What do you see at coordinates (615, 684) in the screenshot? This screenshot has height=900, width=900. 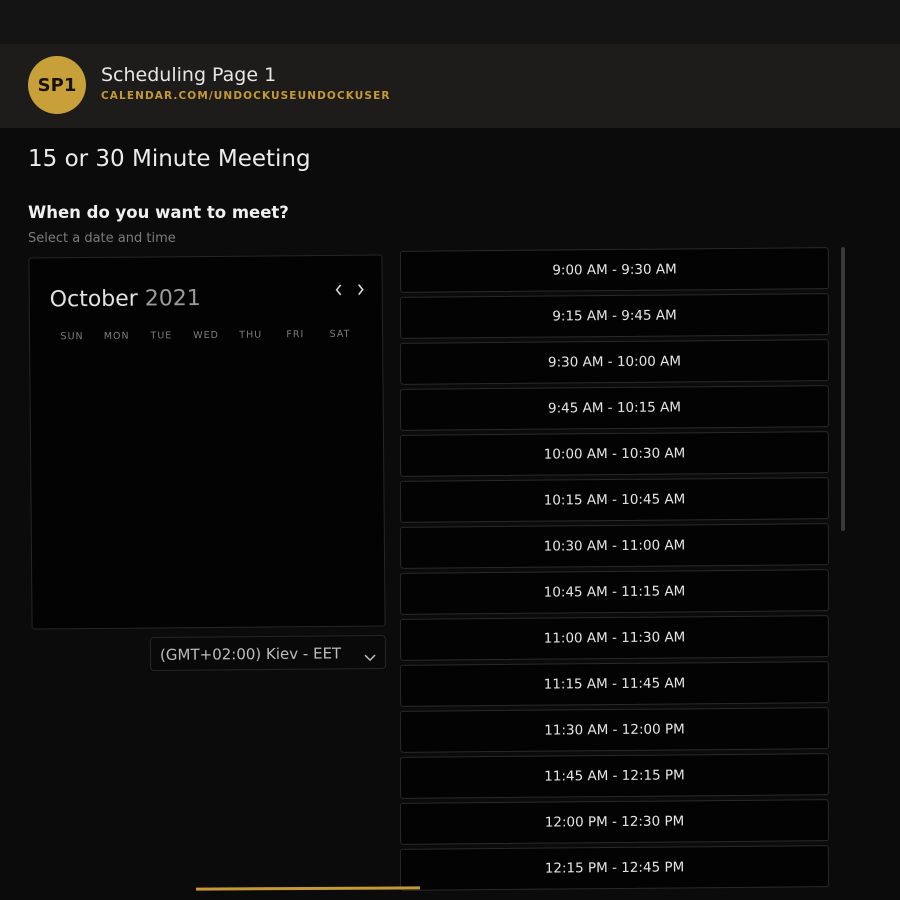 I see `time-slot: 11:15 AM - 11:45 AM` at bounding box center [615, 684].